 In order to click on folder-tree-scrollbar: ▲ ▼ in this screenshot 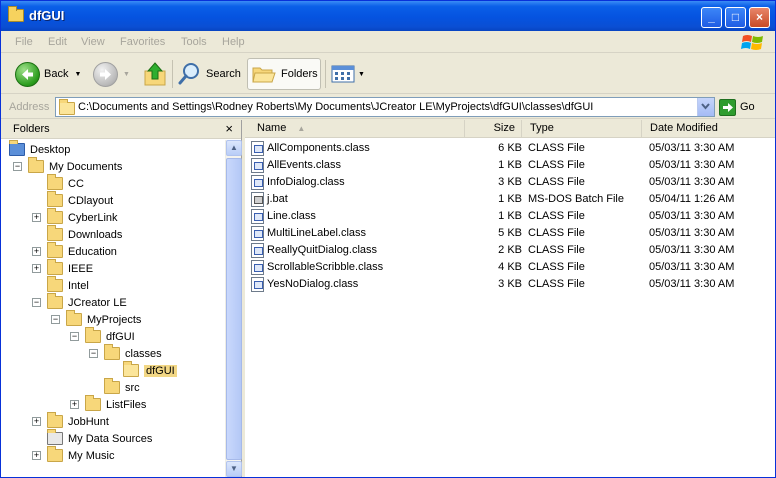, I will do `click(233, 308)`.